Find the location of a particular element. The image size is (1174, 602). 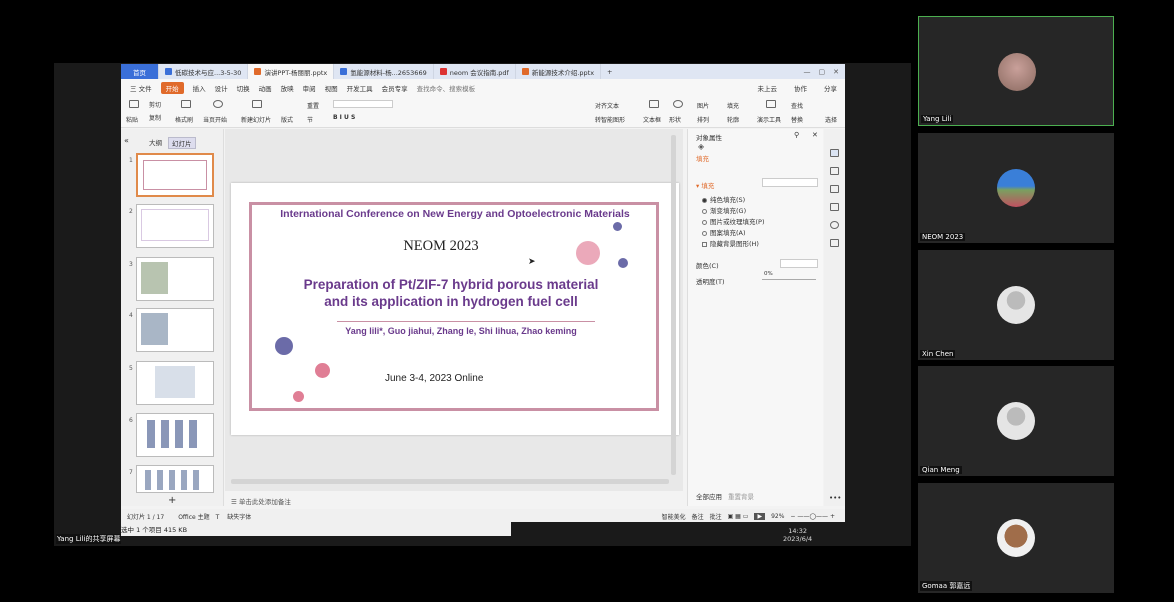

format-painter-button: 格式刷 is located at coordinates (184, 119).